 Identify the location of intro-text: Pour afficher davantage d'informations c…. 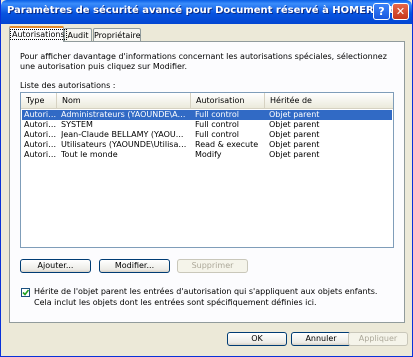
(203, 61).